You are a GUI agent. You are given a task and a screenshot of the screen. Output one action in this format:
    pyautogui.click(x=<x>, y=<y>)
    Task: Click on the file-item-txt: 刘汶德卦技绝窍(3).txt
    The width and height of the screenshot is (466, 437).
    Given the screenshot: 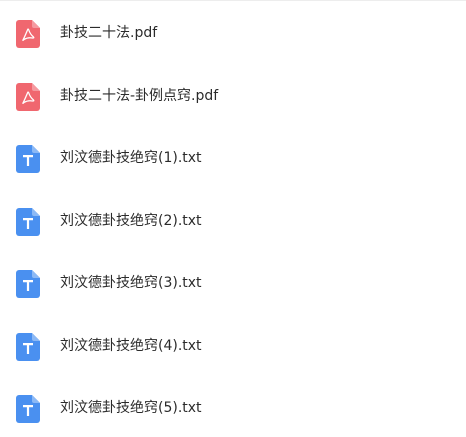 What is the action you would take?
    pyautogui.click(x=233, y=283)
    